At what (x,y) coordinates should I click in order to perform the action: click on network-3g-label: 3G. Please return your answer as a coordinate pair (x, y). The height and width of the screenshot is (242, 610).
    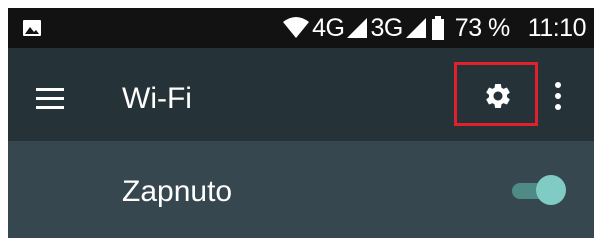
    Looking at the image, I should click on (386, 27).